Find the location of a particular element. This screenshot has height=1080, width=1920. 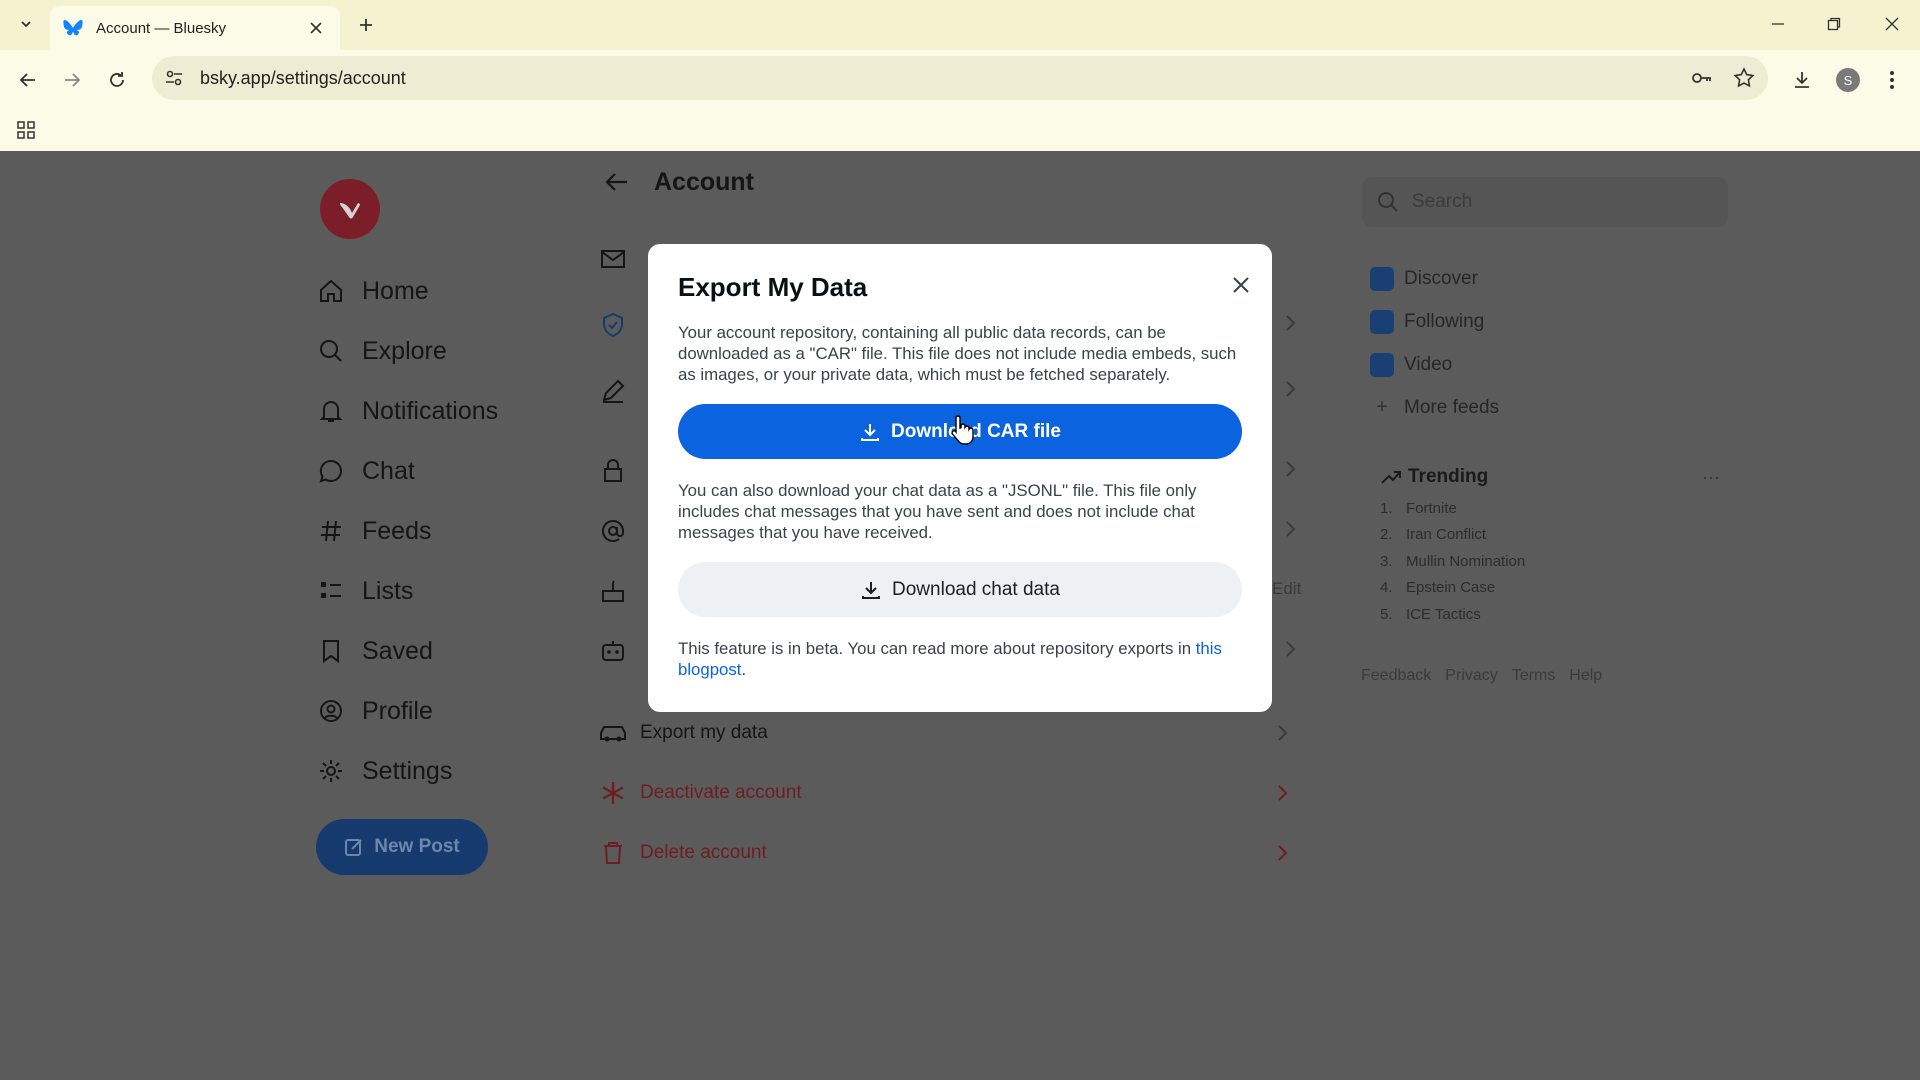

url-text: bsky.app/settings/account is located at coordinates (942, 78).